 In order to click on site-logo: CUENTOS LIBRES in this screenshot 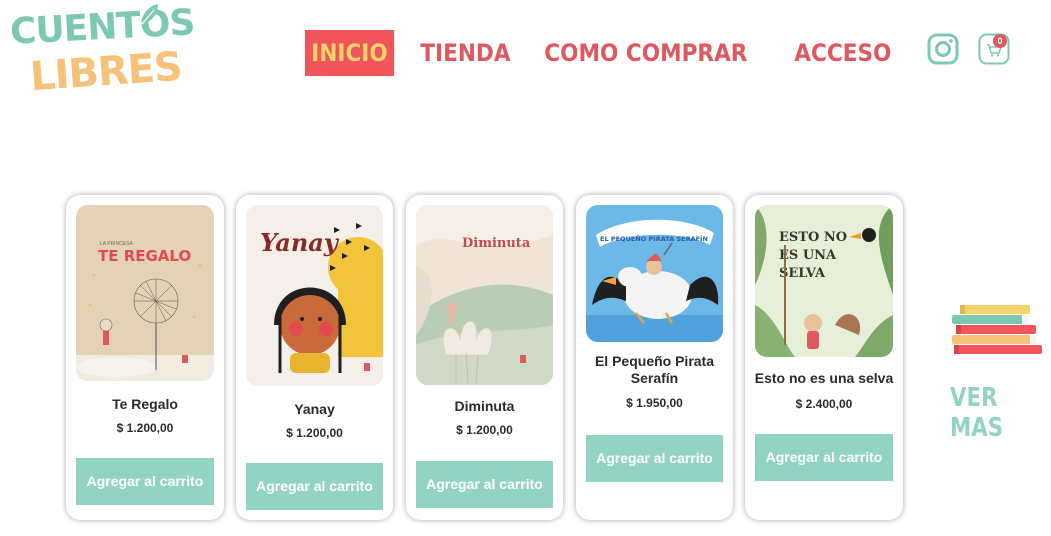, I will do `click(101, 53)`.